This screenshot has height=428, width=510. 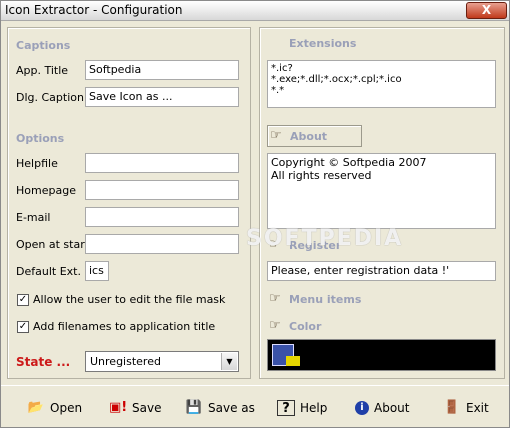 I want to click on extensions-memo: *.ic? *.exe;*.dll;*.ocx;*.cpl;*.ico *.*, so click(x=381, y=84).